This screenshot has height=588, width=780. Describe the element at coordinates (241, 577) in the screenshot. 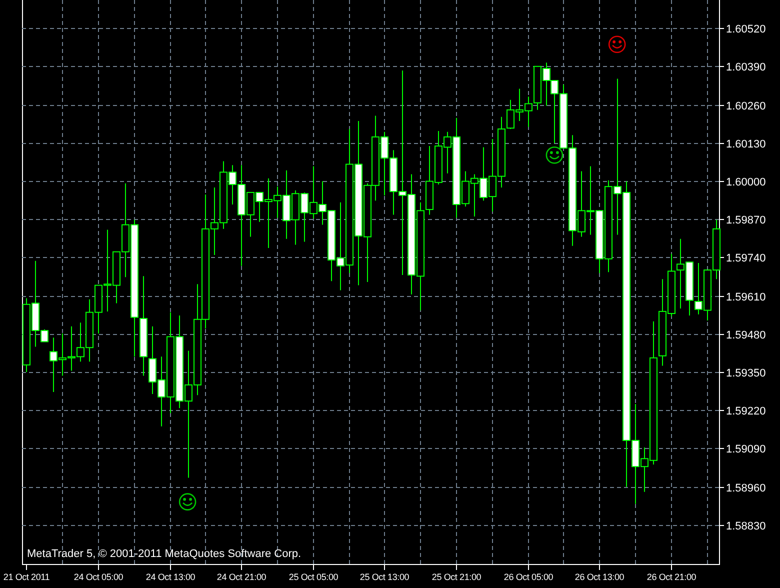

I see `time-label: 24 Oct 21:00` at that location.